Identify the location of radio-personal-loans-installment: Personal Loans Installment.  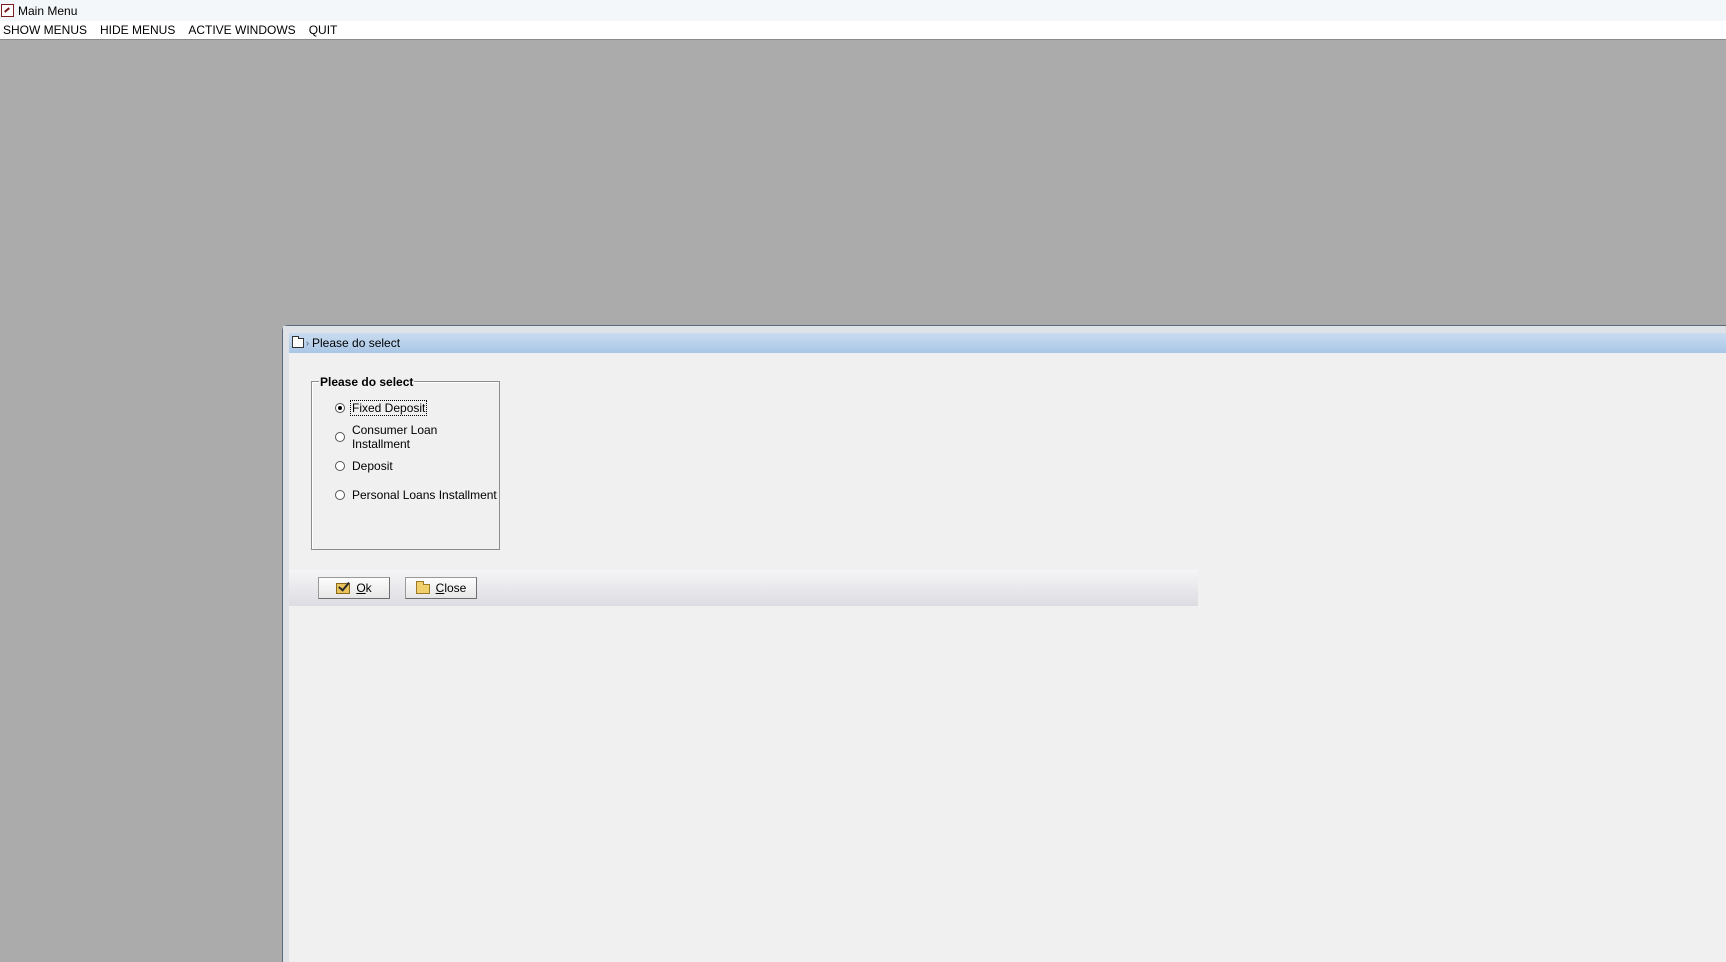
(416, 495).